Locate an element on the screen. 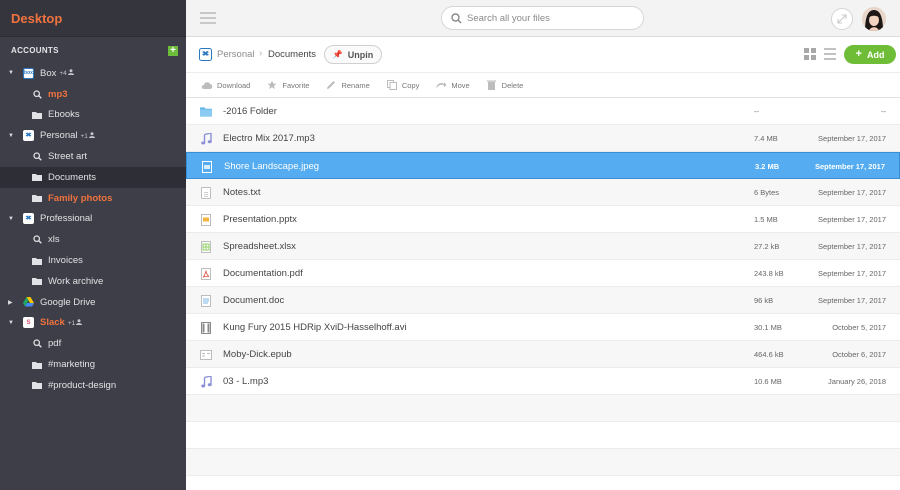 The height and width of the screenshot is (490, 900). file-name: Spreadsheet.xlsx is located at coordinates (259, 246).